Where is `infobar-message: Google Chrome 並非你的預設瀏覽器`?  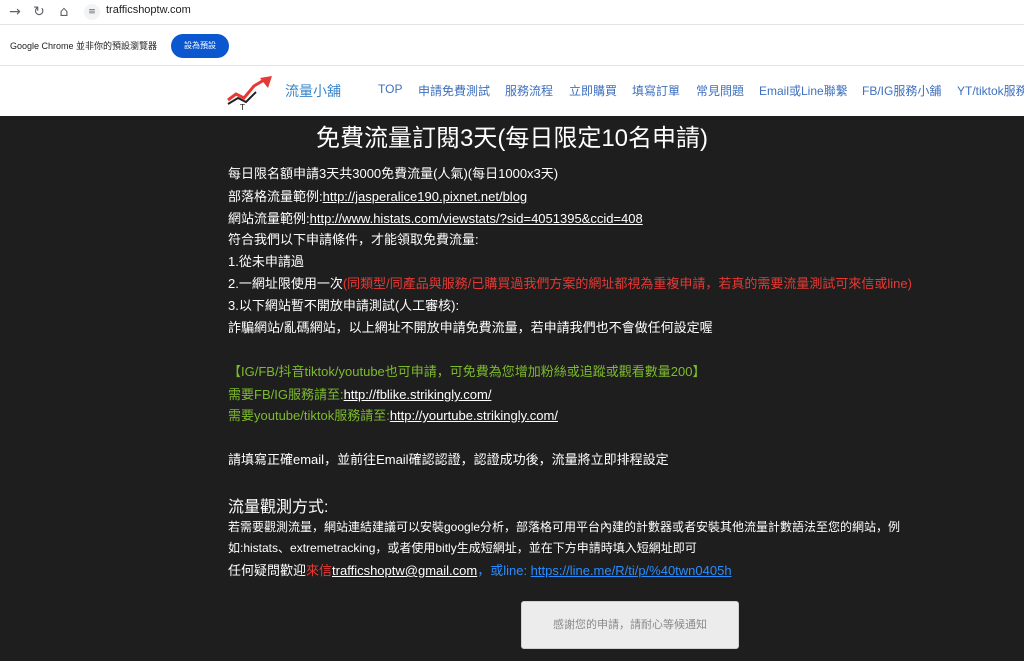
infobar-message: Google Chrome 並非你的預設瀏覽器 is located at coordinates (84, 46).